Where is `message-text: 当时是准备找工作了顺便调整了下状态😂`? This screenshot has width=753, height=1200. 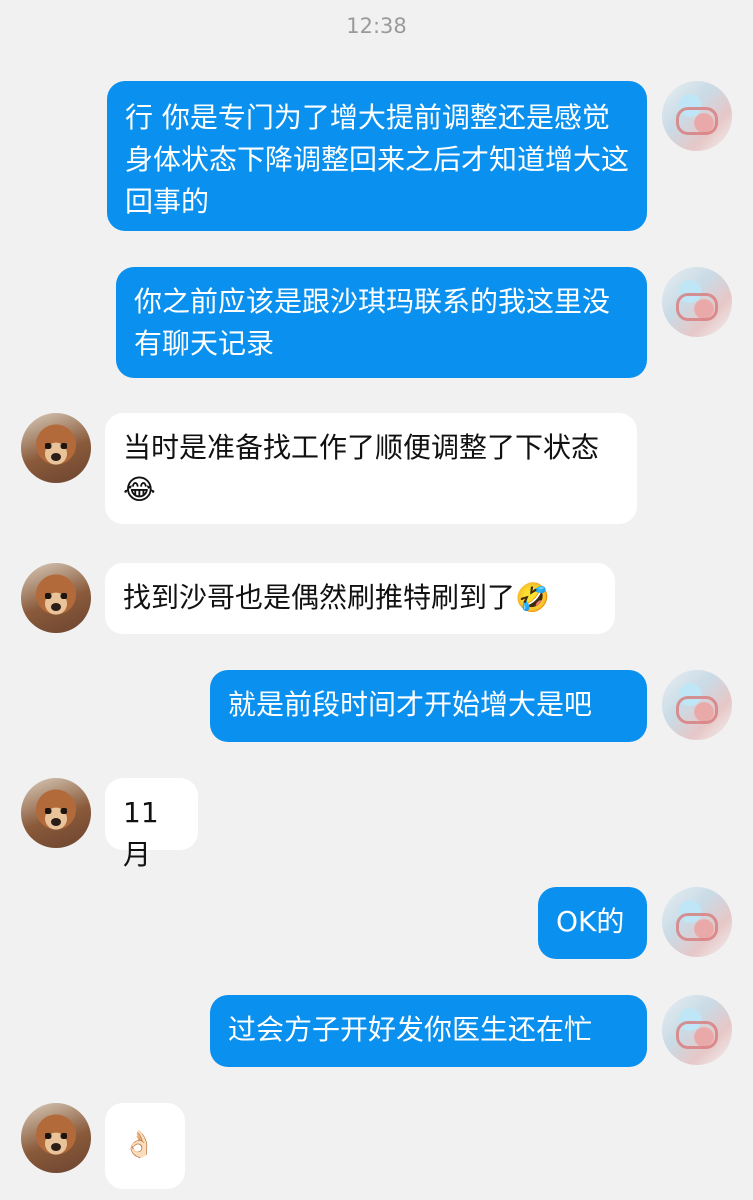
message-text: 当时是准备找工作了顺便调整了下状态😂 is located at coordinates (361, 468).